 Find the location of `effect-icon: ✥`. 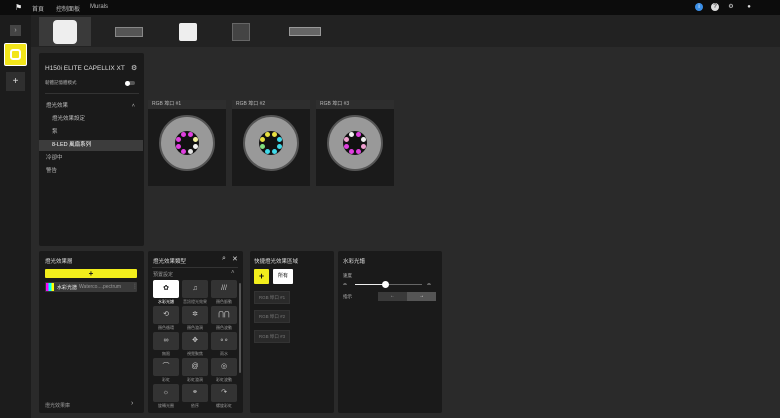

effect-icon: ✥ is located at coordinates (195, 340).